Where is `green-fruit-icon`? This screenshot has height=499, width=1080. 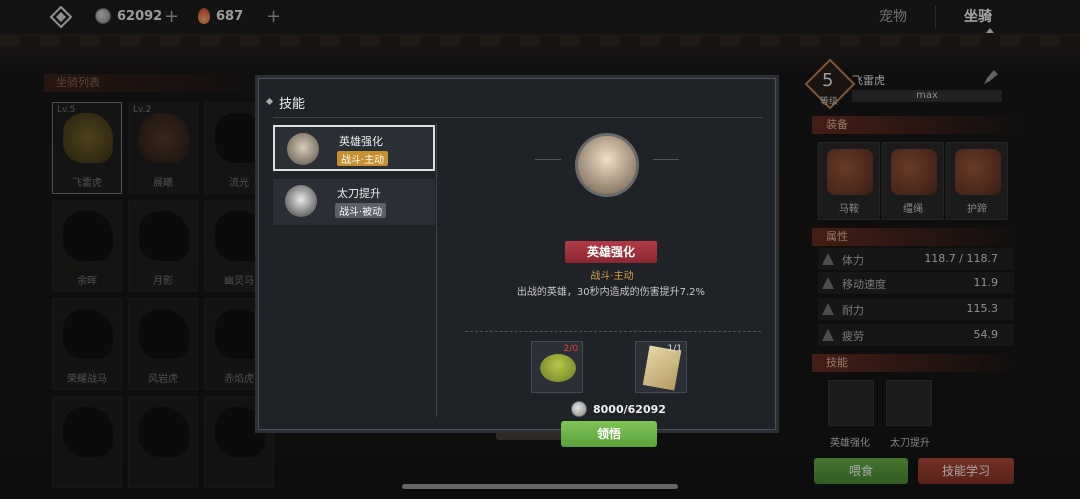 green-fruit-icon is located at coordinates (558, 368).